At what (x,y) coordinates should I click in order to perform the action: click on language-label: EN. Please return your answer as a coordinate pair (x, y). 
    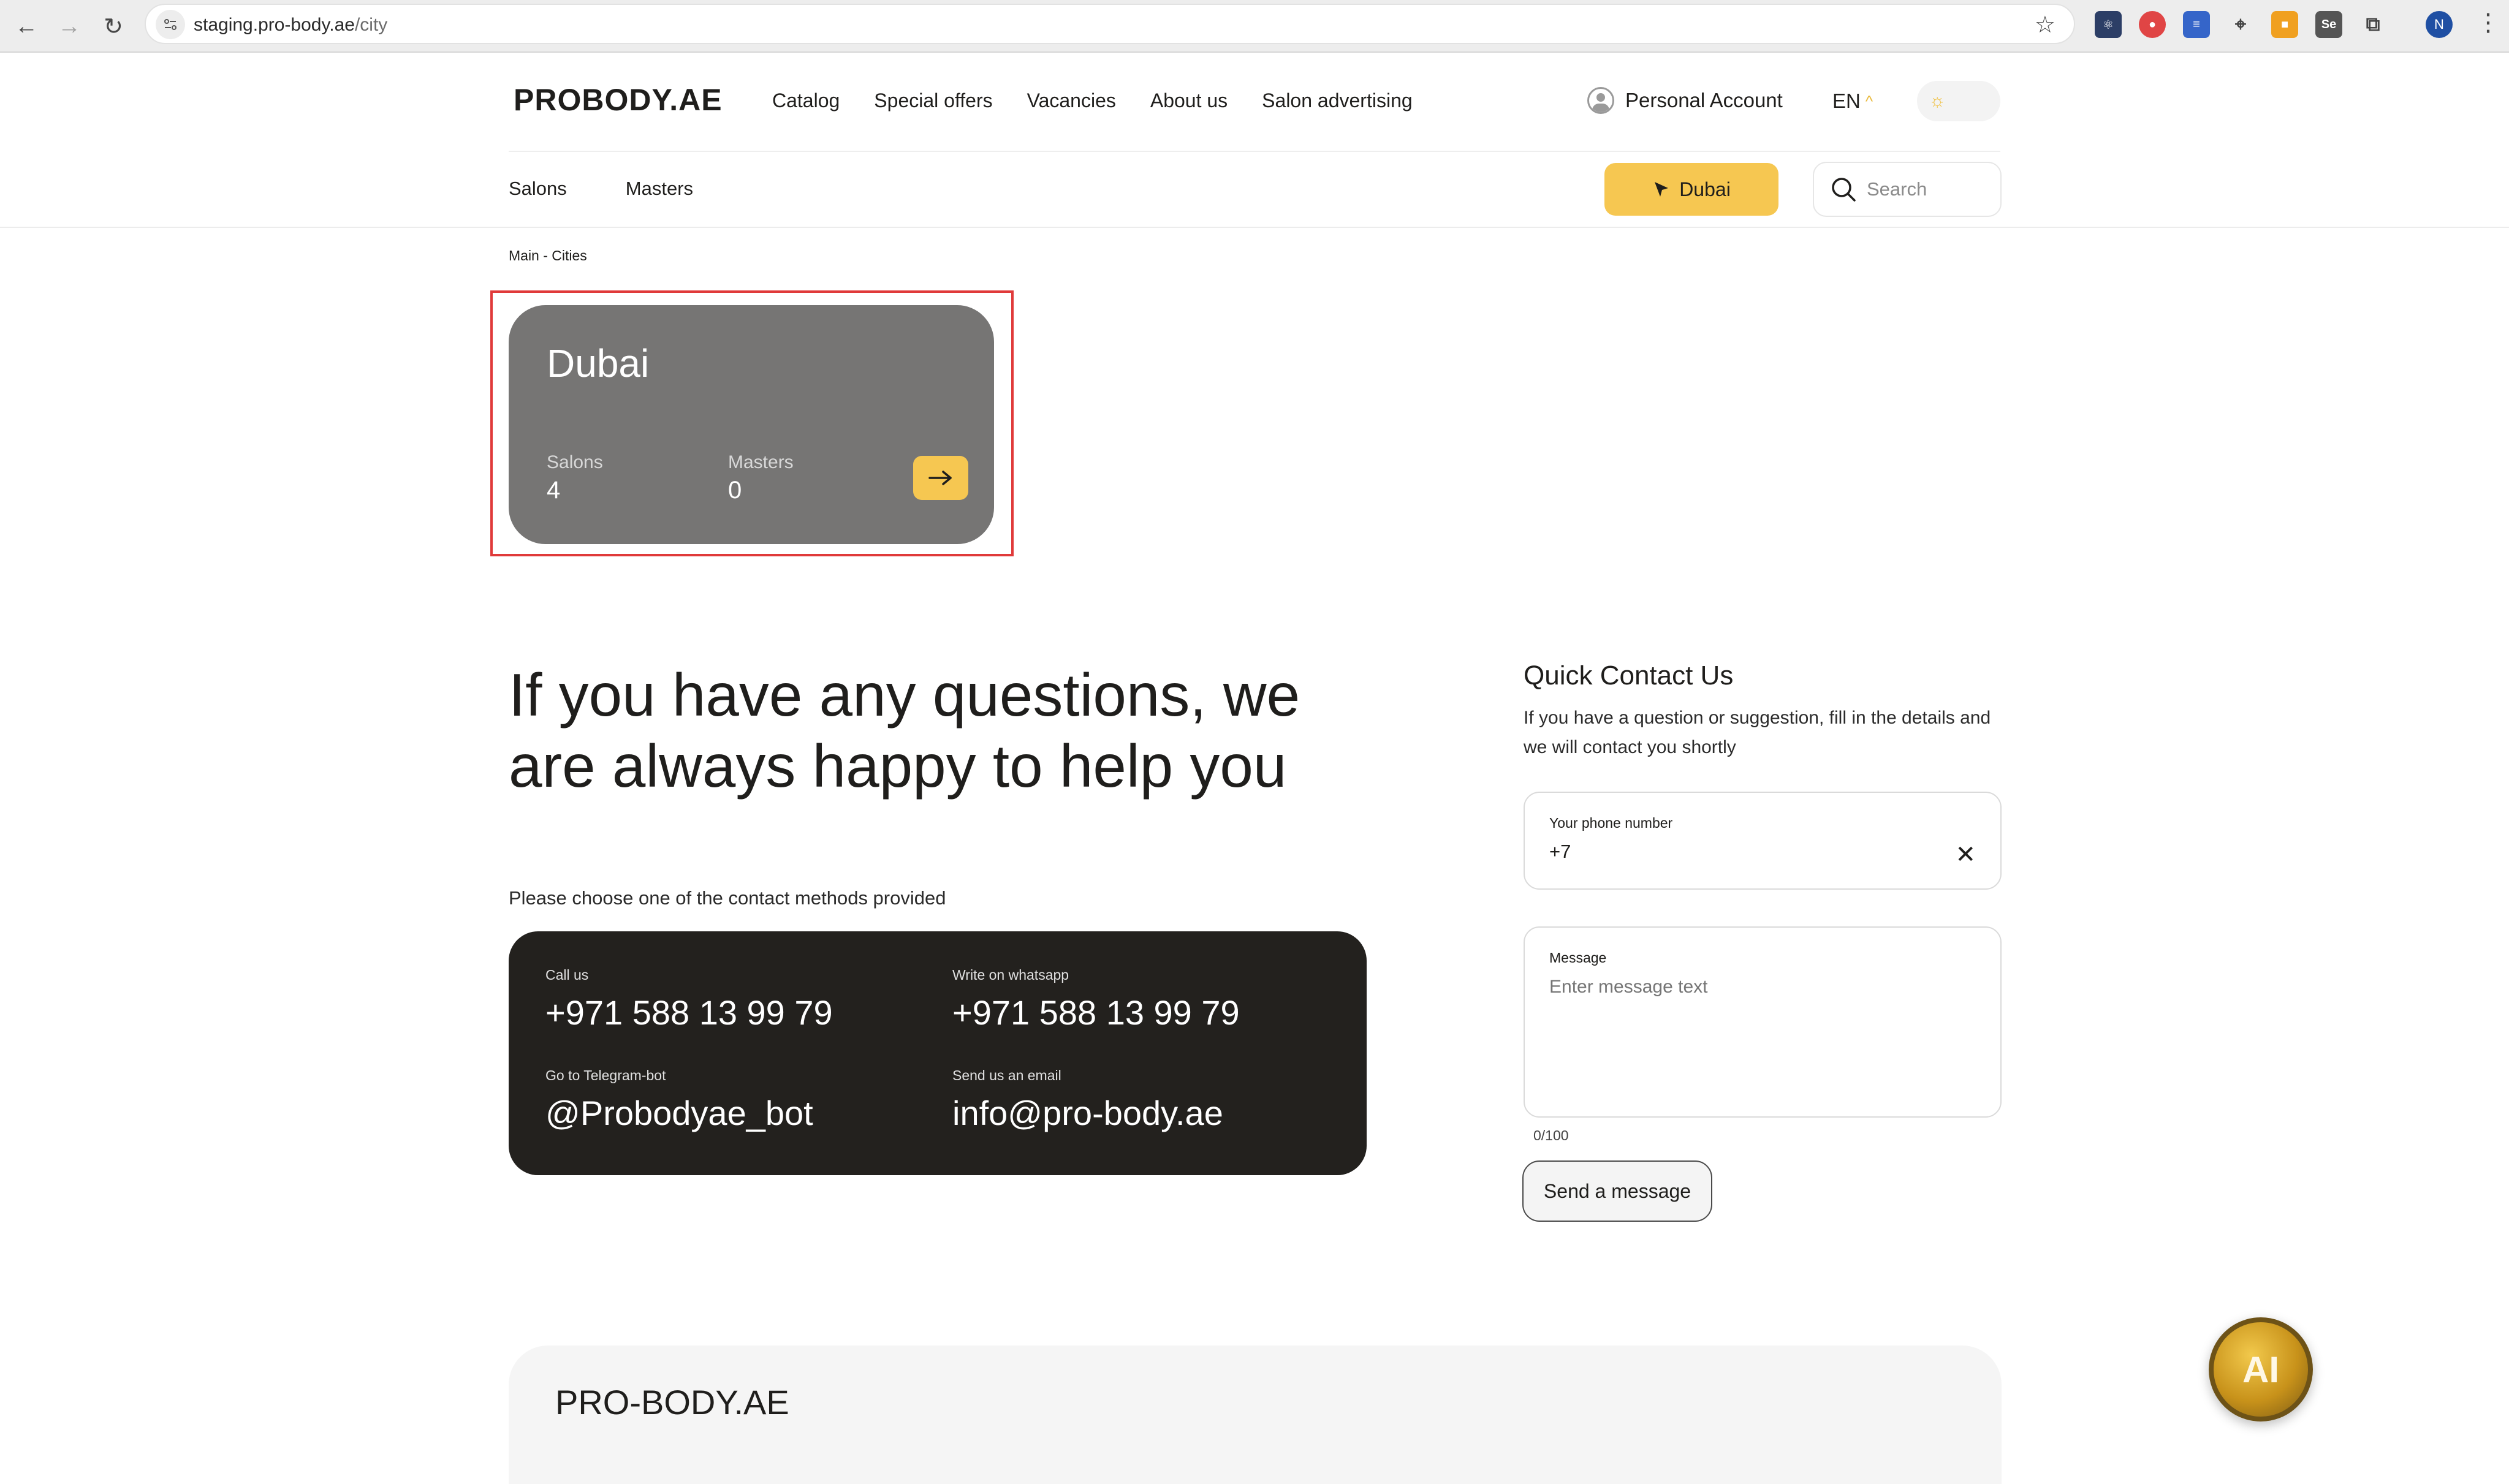
    Looking at the image, I should click on (1846, 101).